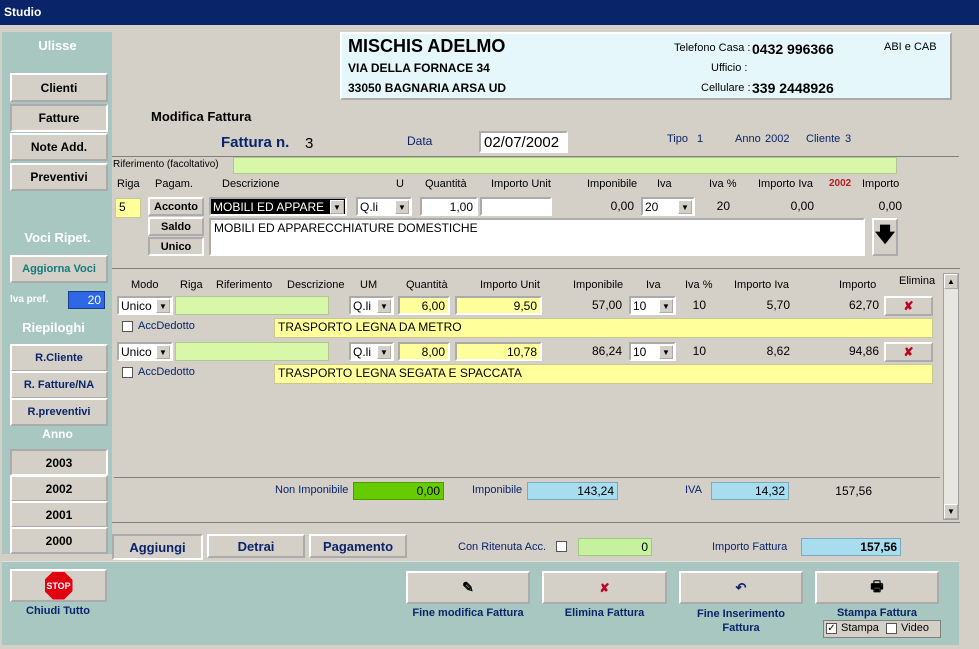  Describe the element at coordinates (369, 207) in the screenshot. I see `um-value: Q.li` at that location.